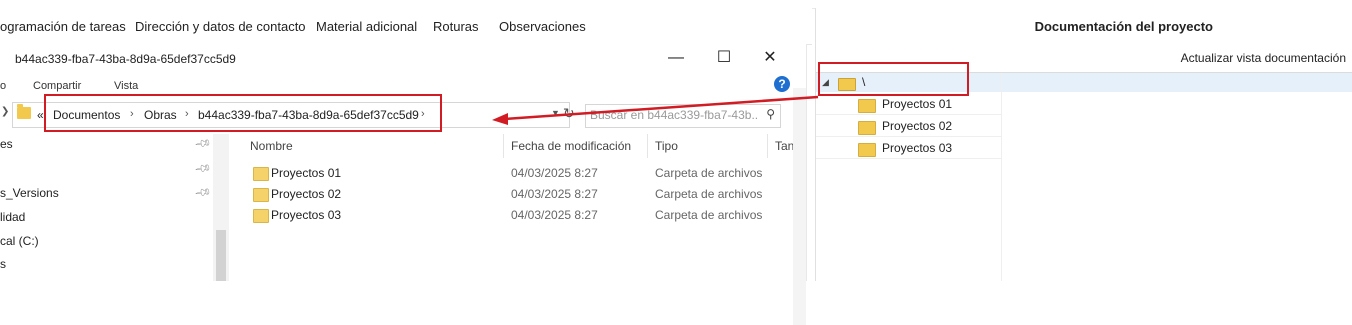 The image size is (1352, 325). I want to click on file-name: Proyectos 03, so click(306, 215).